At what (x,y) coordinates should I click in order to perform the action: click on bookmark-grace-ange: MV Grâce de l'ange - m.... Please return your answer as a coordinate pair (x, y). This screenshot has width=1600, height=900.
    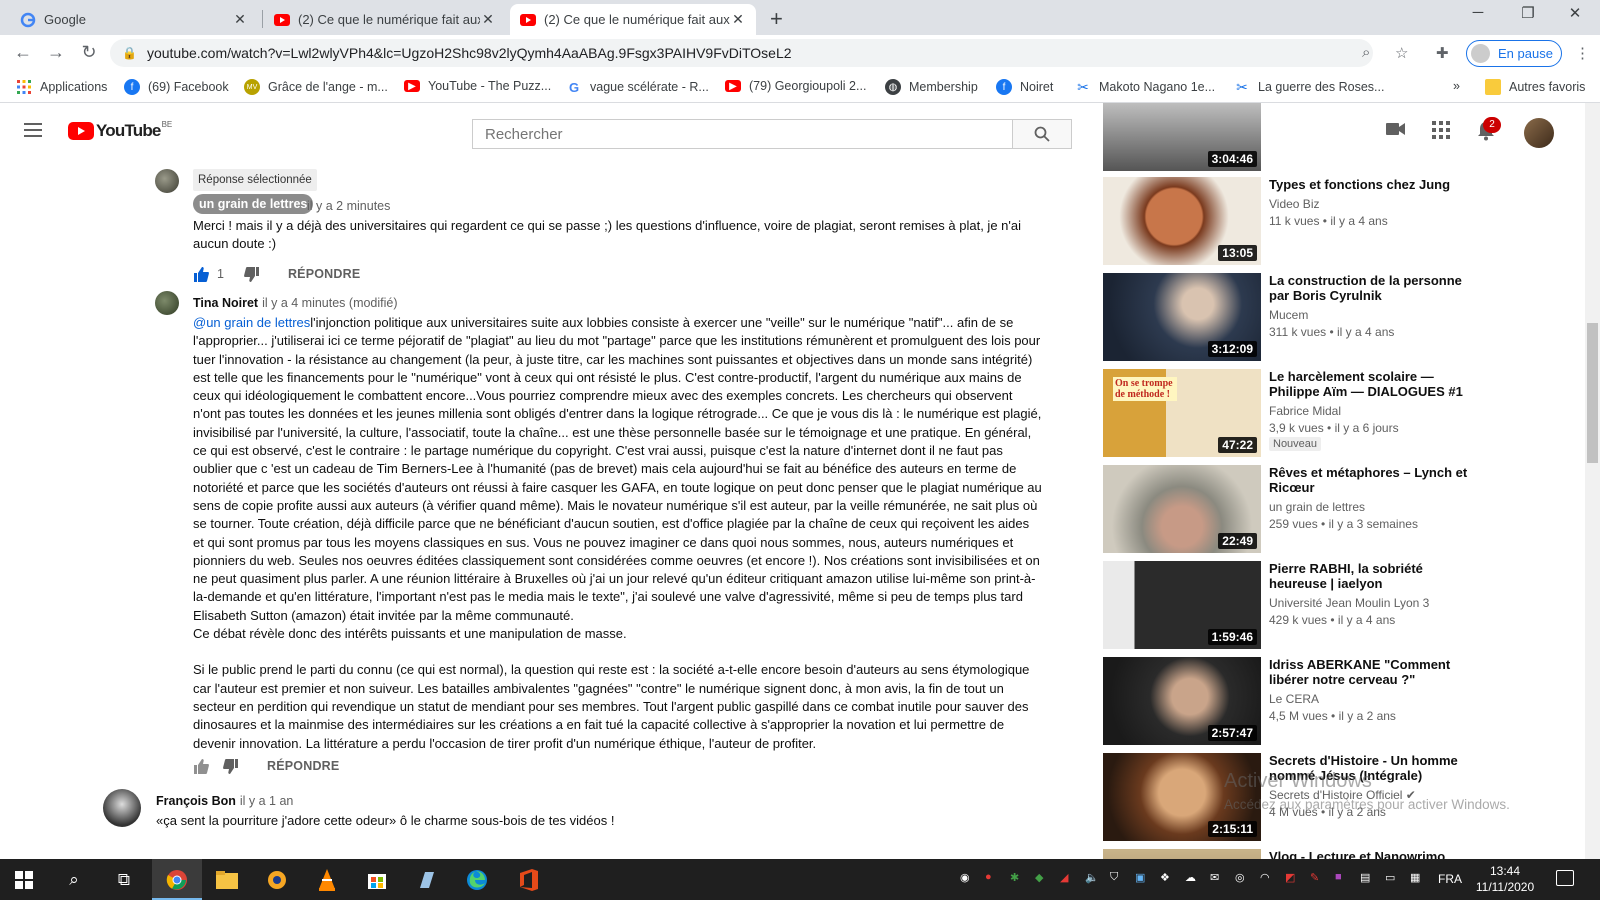
    Looking at the image, I should click on (316, 87).